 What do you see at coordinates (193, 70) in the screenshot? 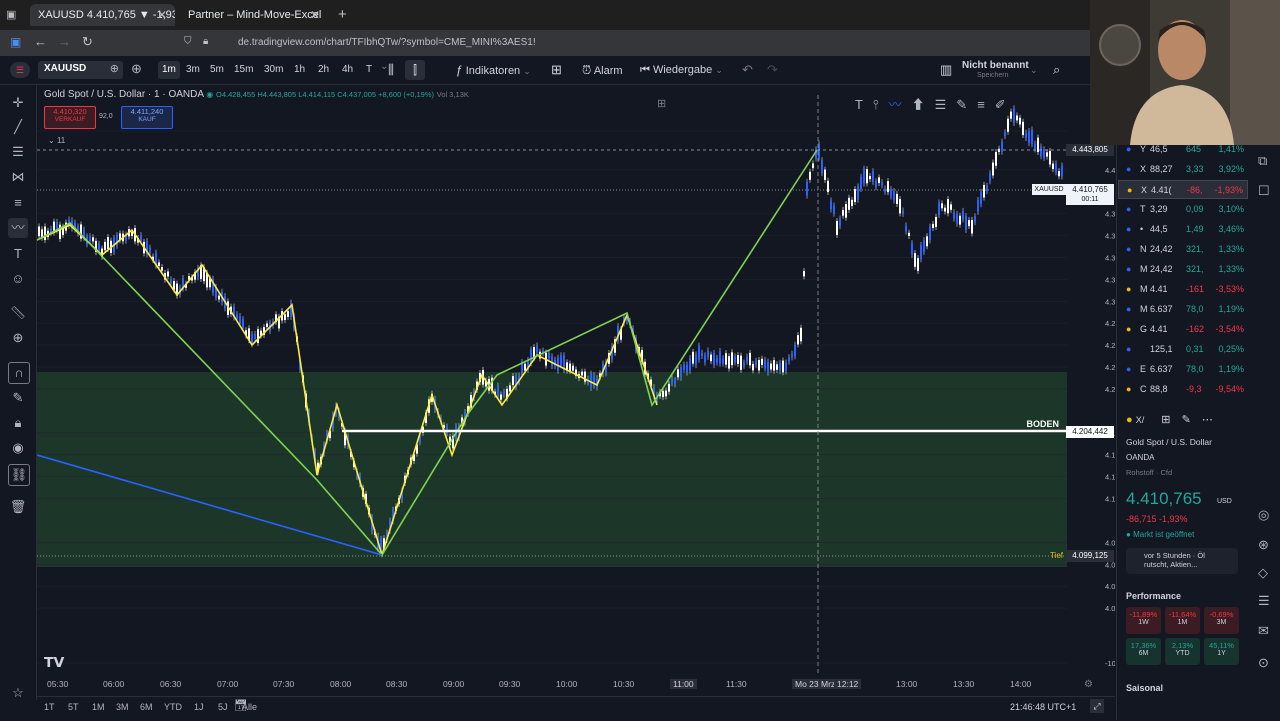
I see `interval-3m: 3m` at bounding box center [193, 70].